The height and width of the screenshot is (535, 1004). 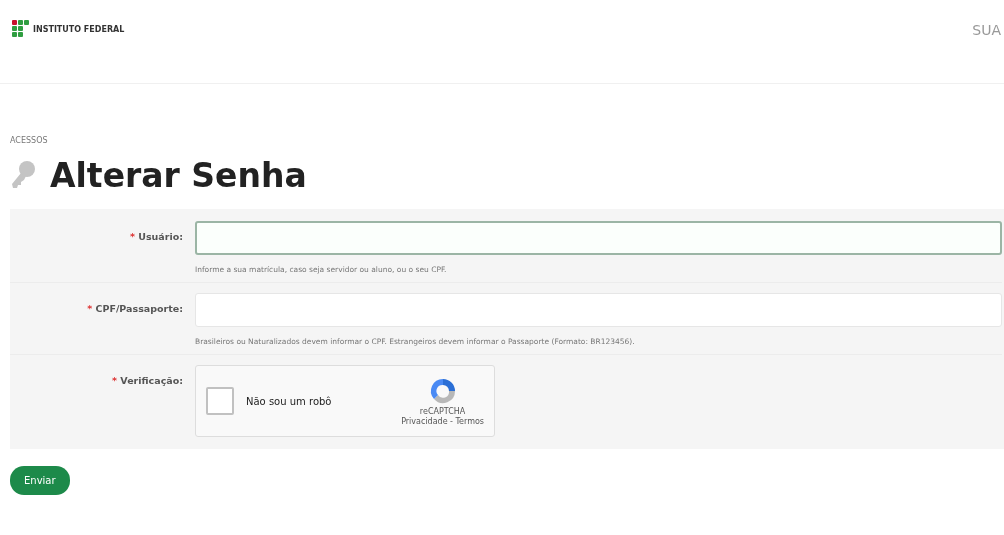 What do you see at coordinates (598, 238) in the screenshot?
I see `input-field` at bounding box center [598, 238].